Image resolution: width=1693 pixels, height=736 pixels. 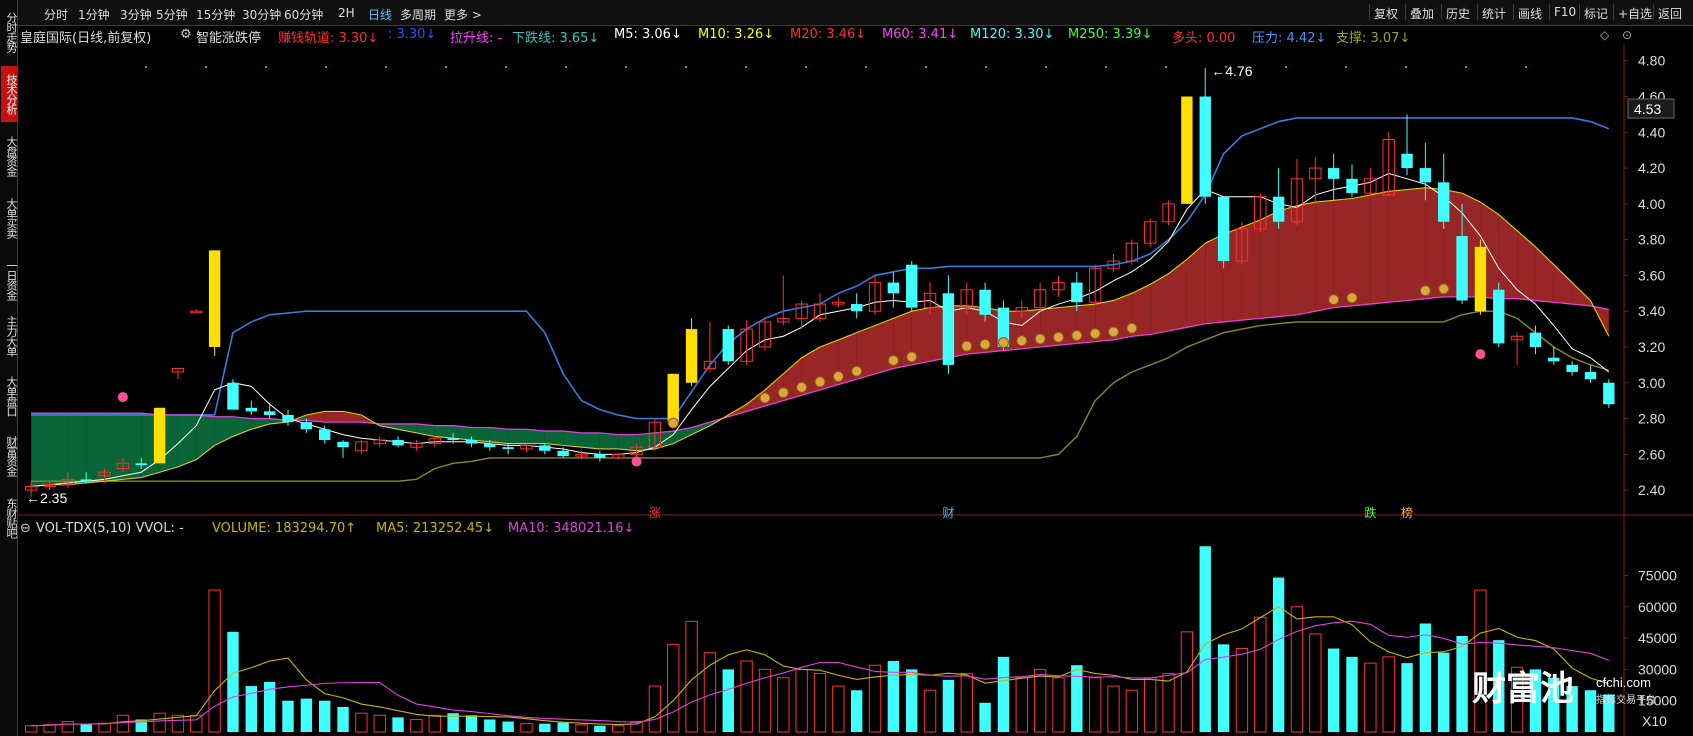 I want to click on volume-tick-label: 45000, so click(x=1657, y=638).